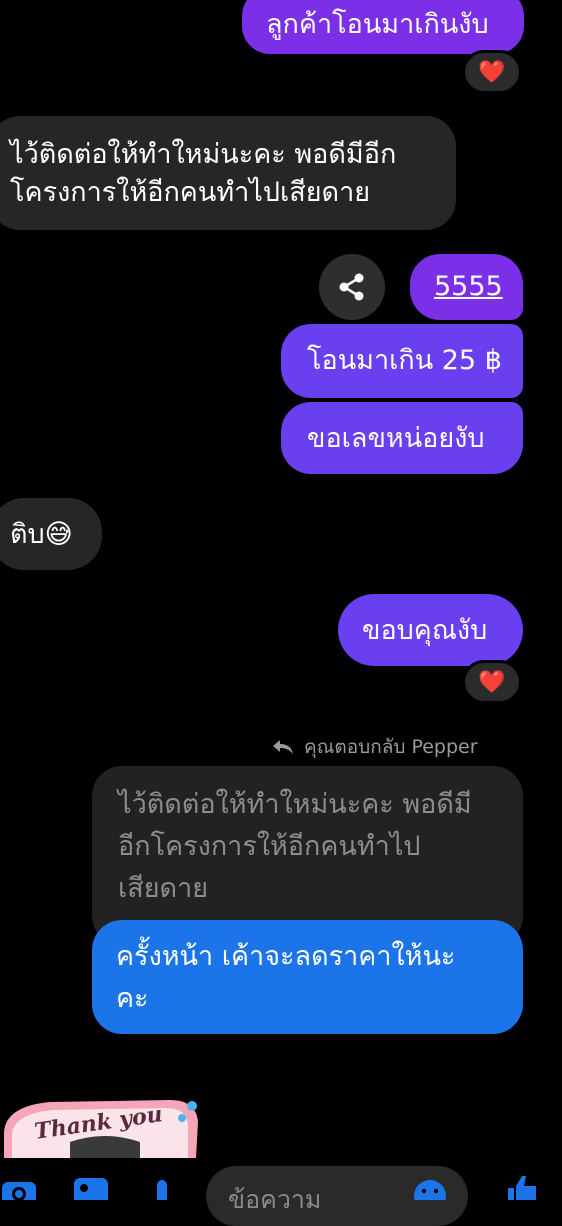 This screenshot has width=562, height=1226. I want to click on message-text: ติบ😅, so click(41, 534).